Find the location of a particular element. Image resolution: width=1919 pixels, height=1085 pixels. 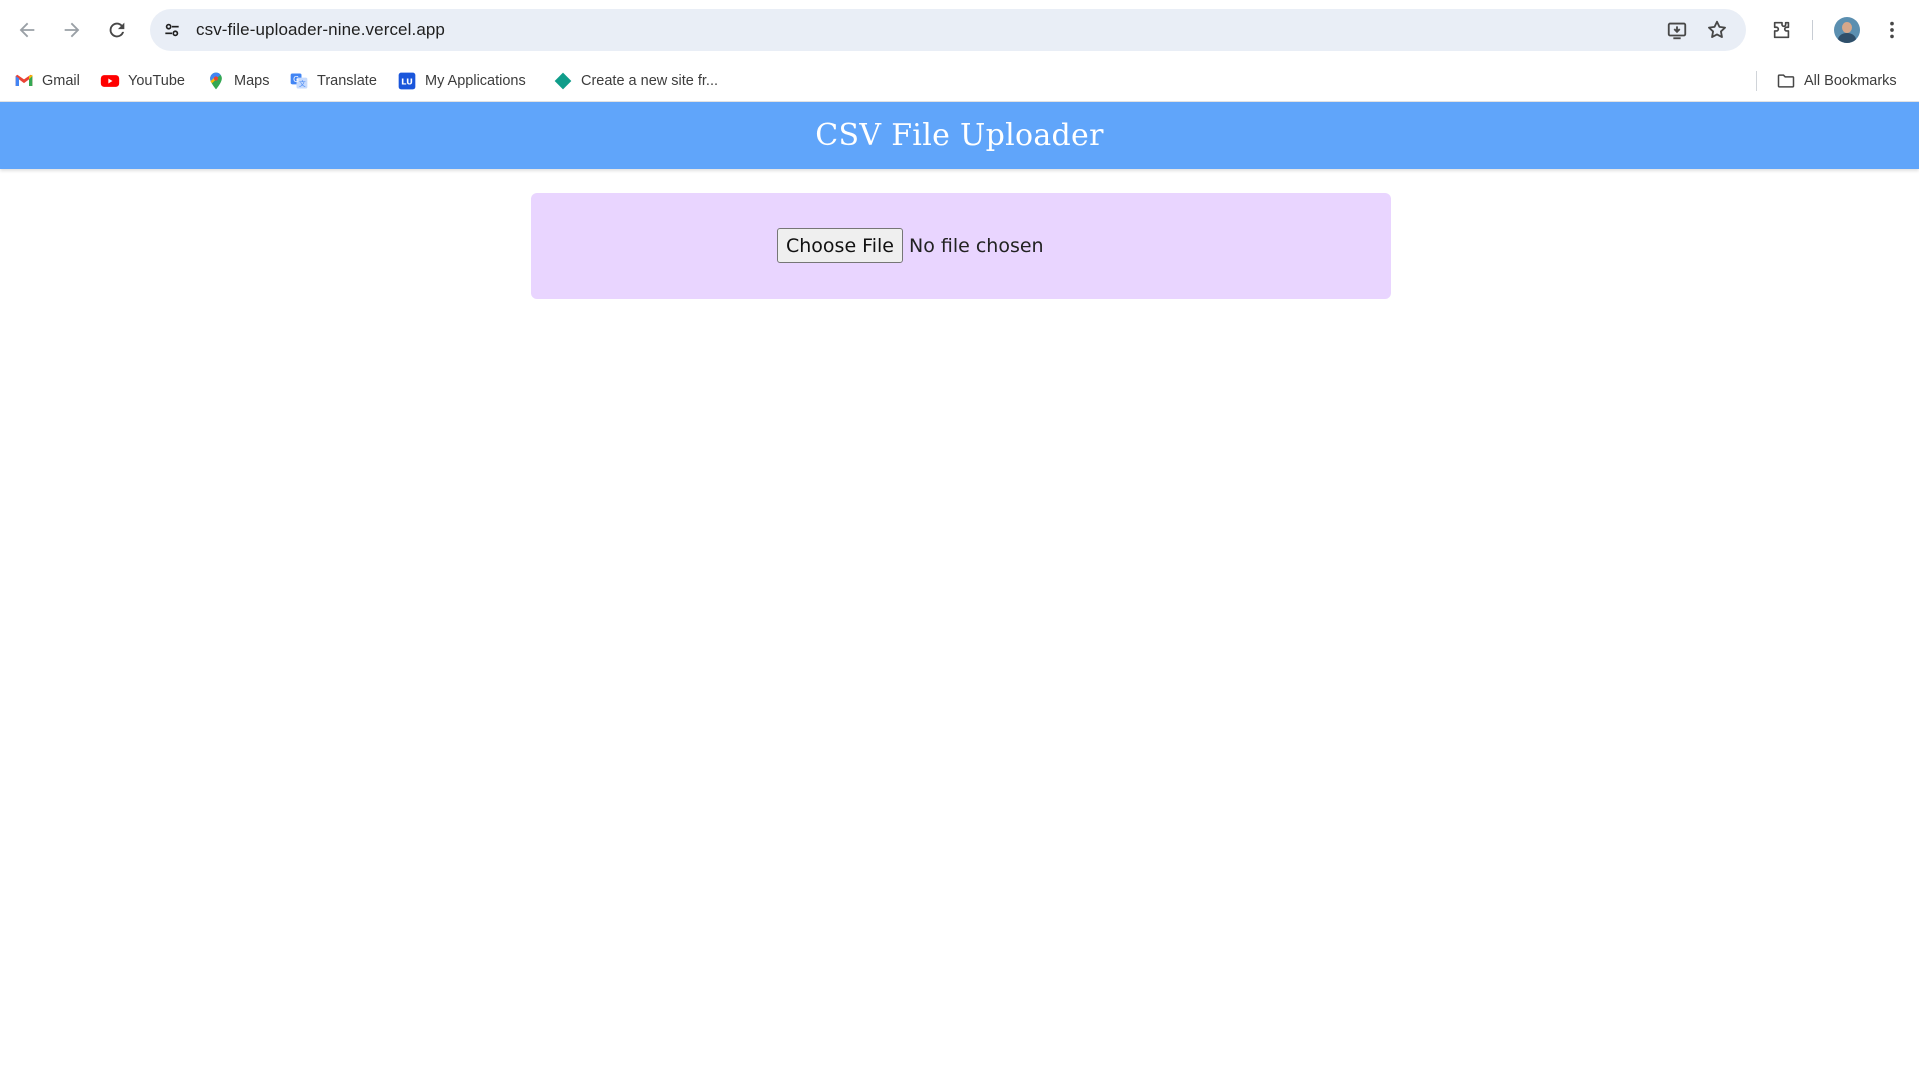

bookmark-gmail: Gmail is located at coordinates (47, 81).